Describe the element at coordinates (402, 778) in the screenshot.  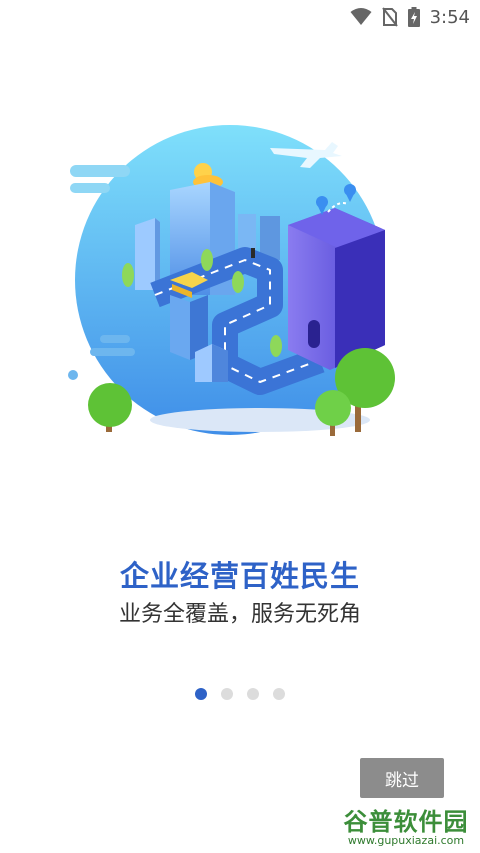
I see `skip-button: 跳过` at that location.